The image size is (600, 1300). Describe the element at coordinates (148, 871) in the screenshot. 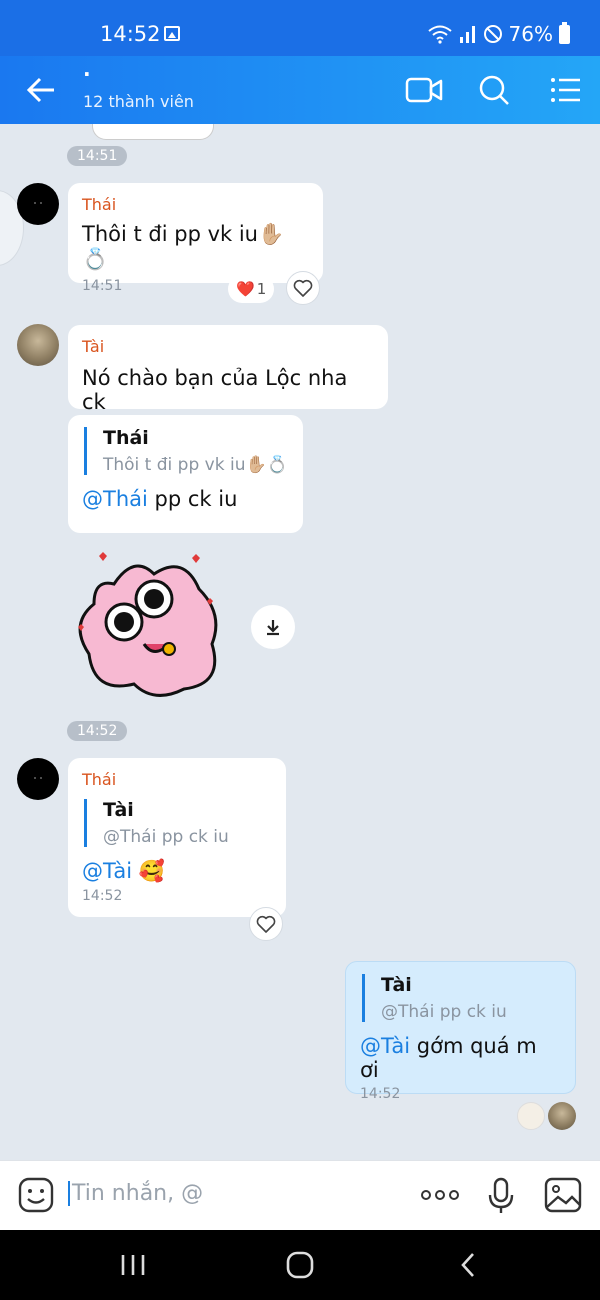

I see `message-body: 🥰` at that location.